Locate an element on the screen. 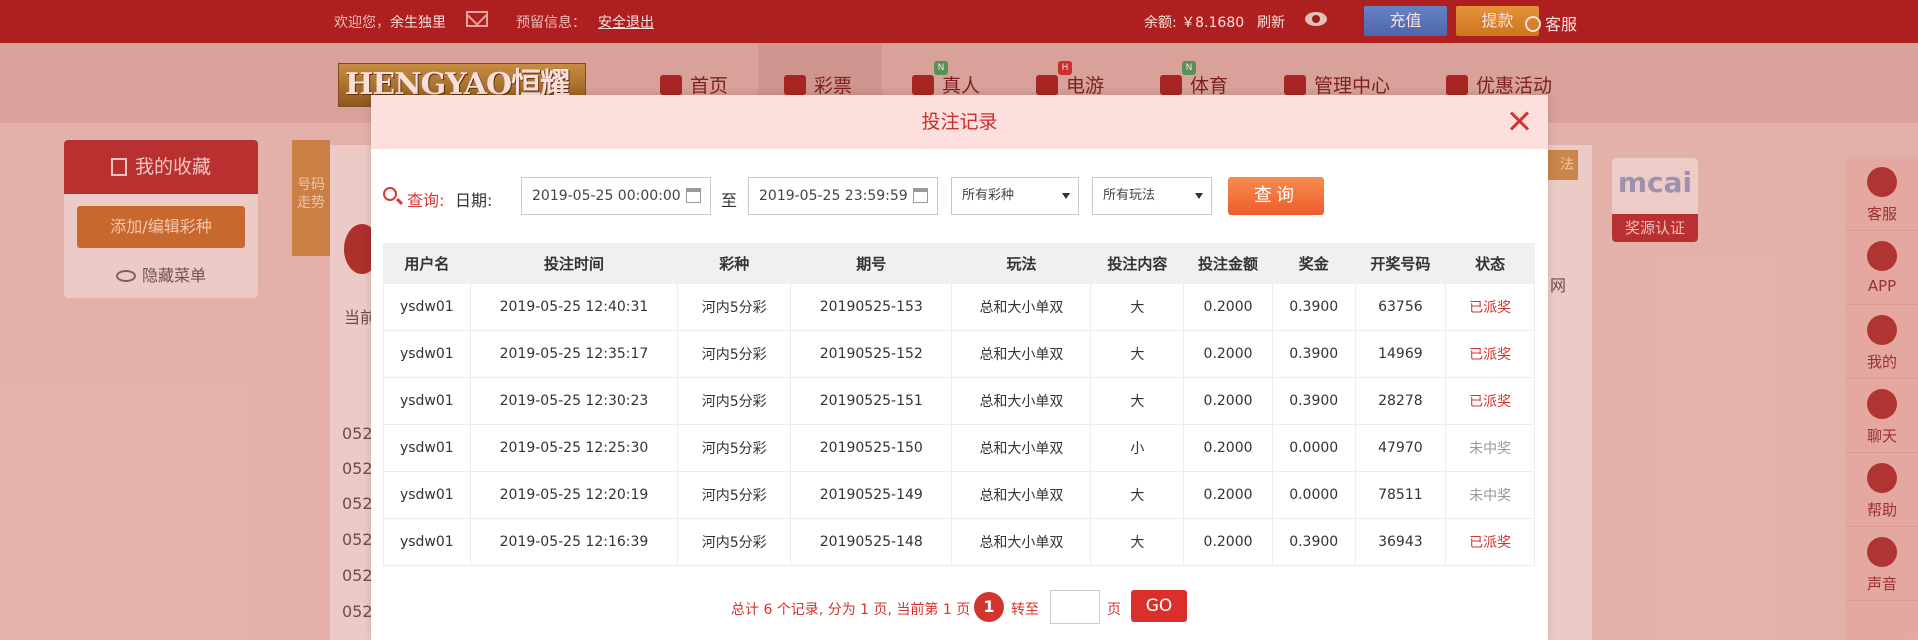 Image resolution: width=1918 pixels, height=640 pixels. table-header-row: 用户名 投注时间 彩种 期号 玩法 投注内容 投注金额 奖金 开奖号码 状态 is located at coordinates (959, 263).